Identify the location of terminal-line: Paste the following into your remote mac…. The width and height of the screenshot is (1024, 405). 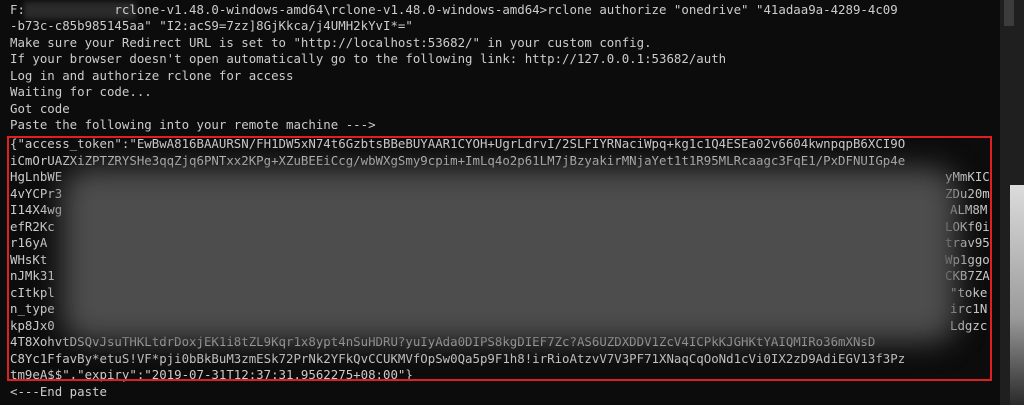
(193, 124).